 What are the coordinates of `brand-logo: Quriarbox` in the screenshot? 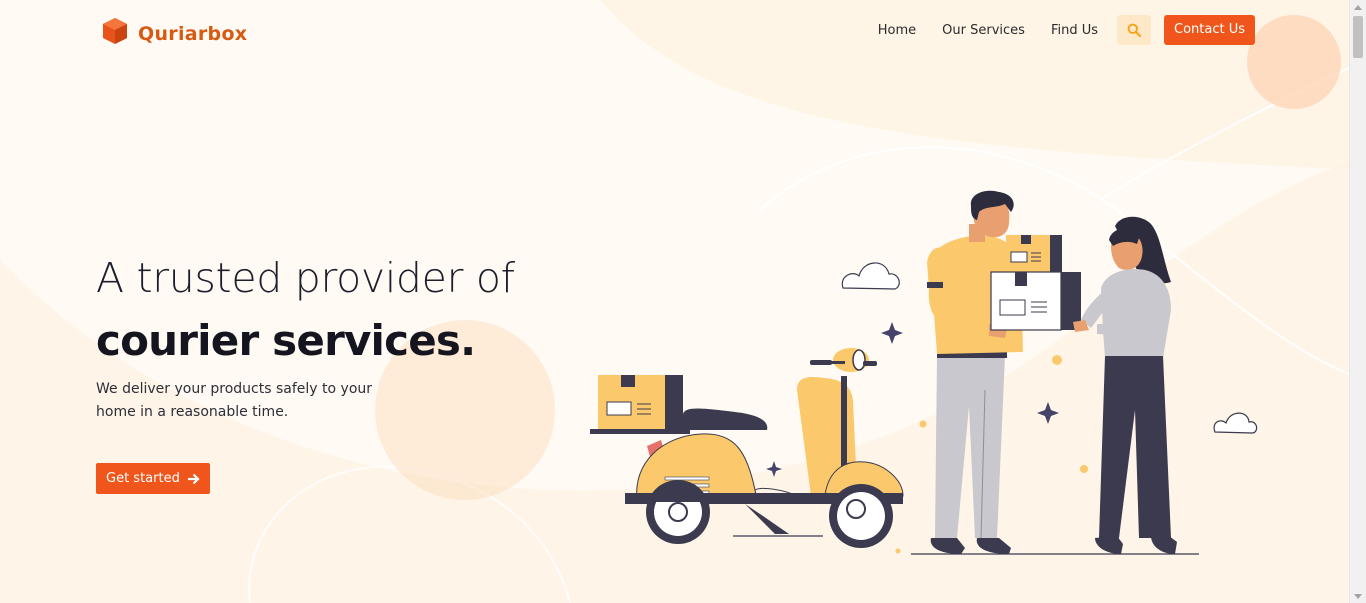 It's located at (173, 31).